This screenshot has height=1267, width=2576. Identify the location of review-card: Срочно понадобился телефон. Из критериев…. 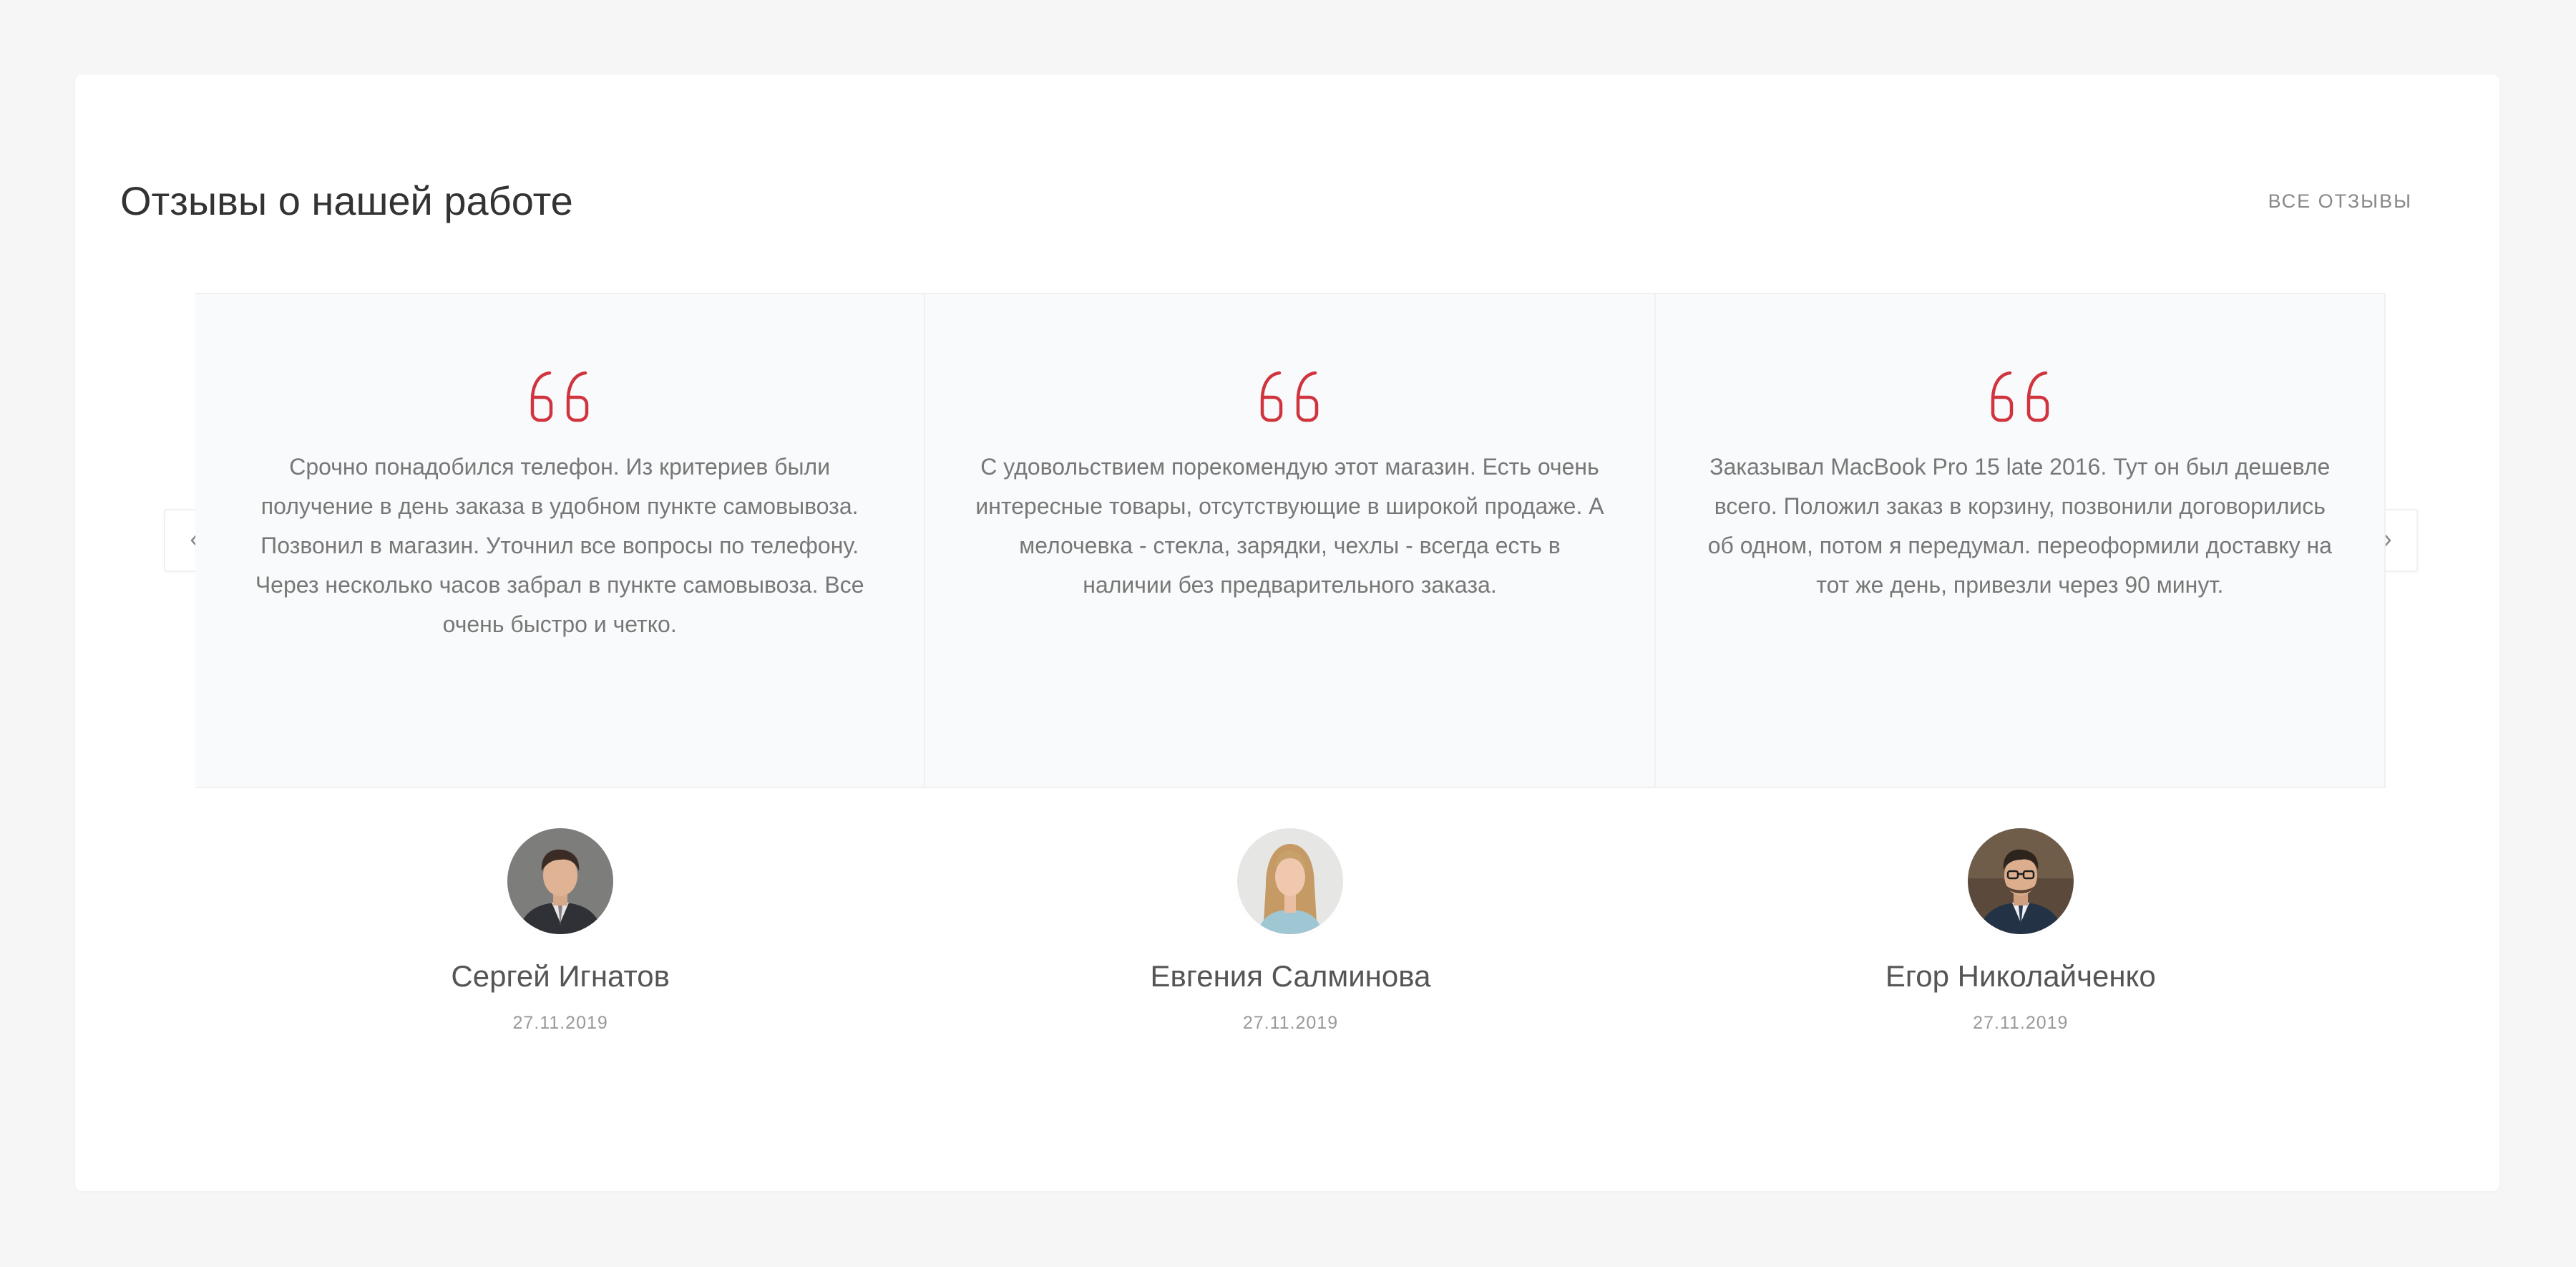
(560, 540).